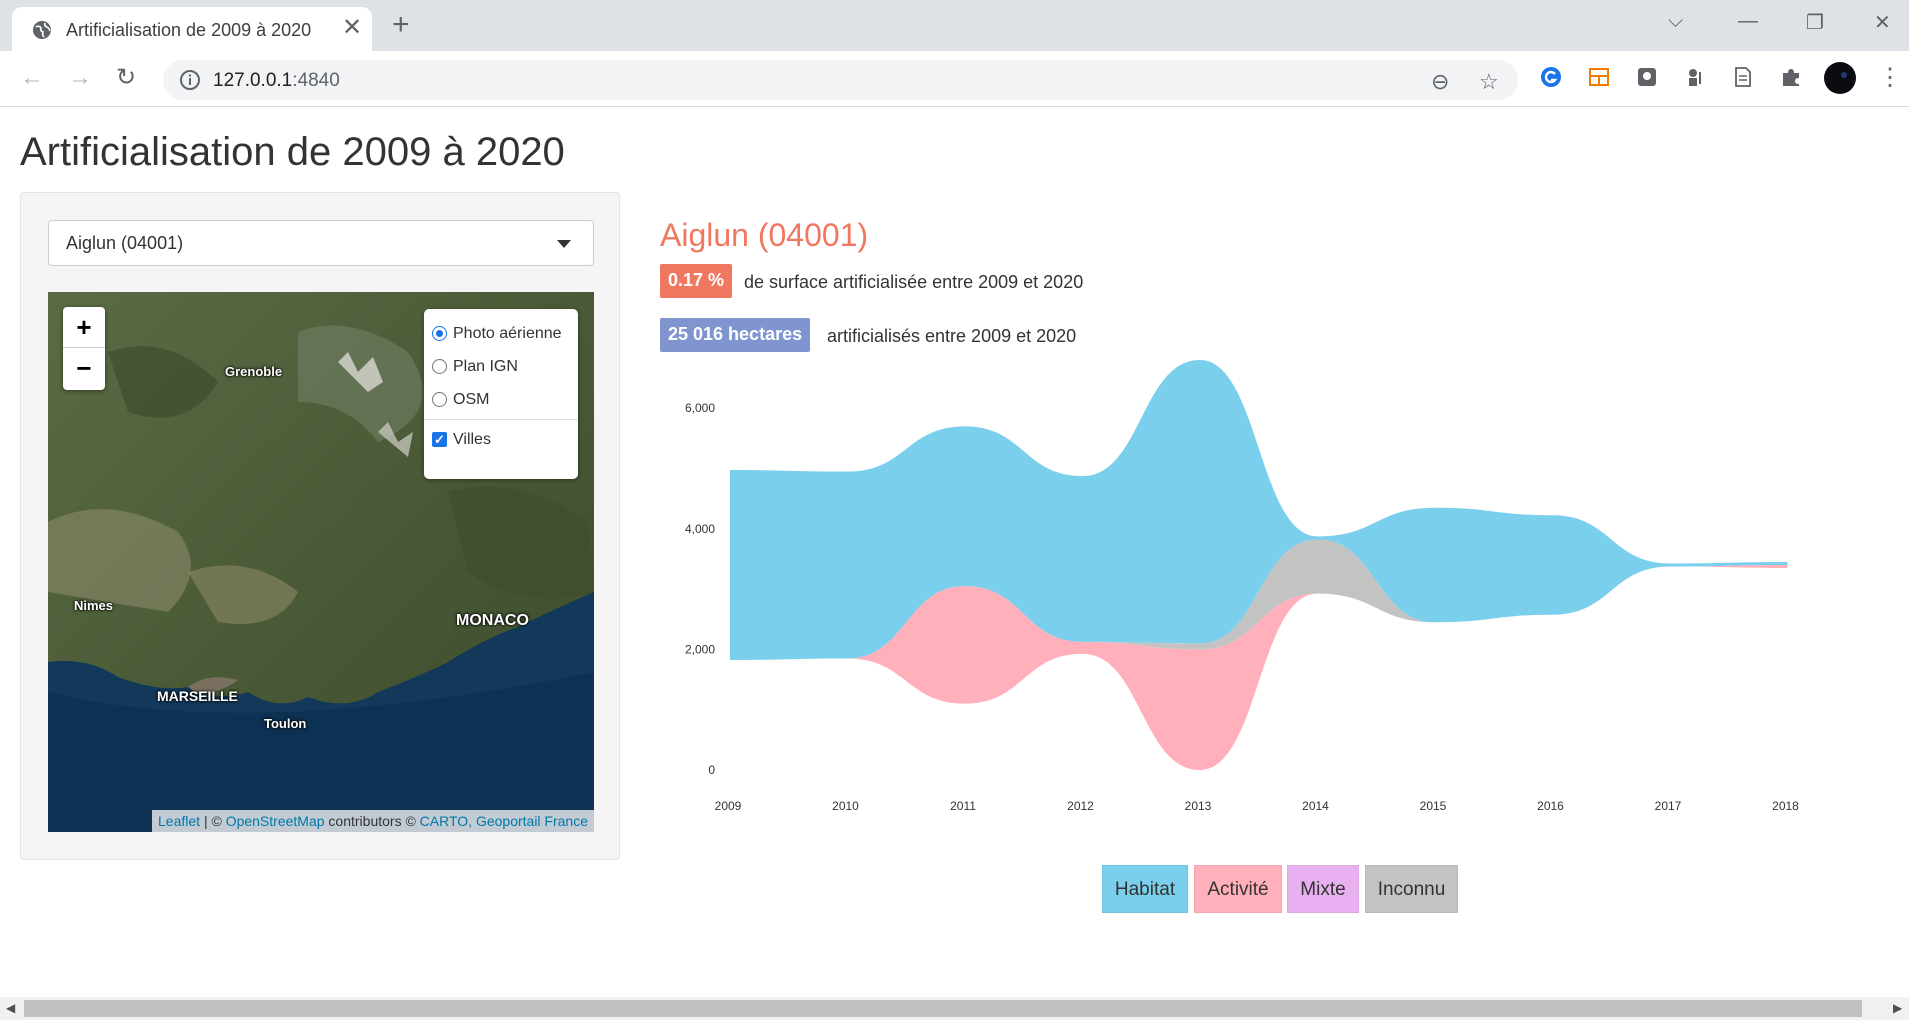 This screenshot has height=1020, width=1909. What do you see at coordinates (764, 235) in the screenshot?
I see `commune-title: Aiglun (04001)` at bounding box center [764, 235].